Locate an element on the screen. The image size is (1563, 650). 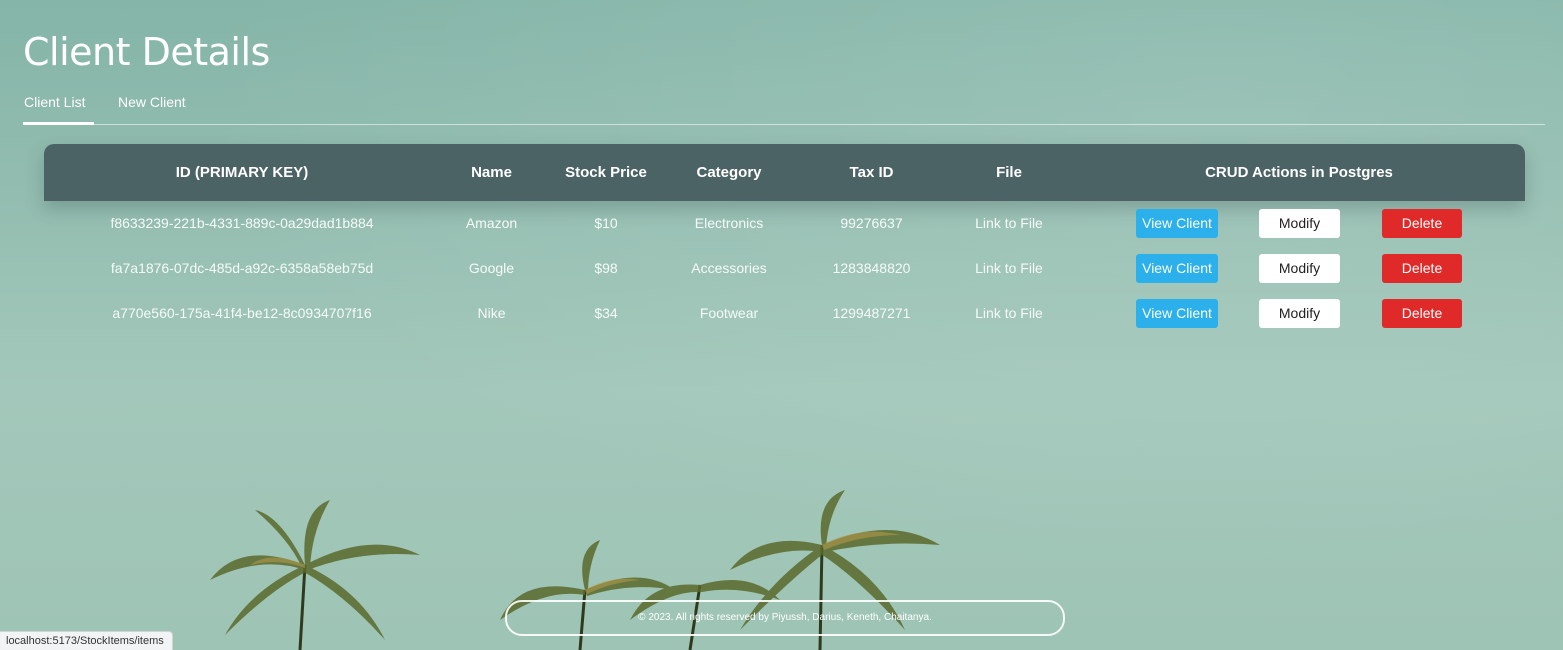
cell-category: Electronics is located at coordinates (729, 223).